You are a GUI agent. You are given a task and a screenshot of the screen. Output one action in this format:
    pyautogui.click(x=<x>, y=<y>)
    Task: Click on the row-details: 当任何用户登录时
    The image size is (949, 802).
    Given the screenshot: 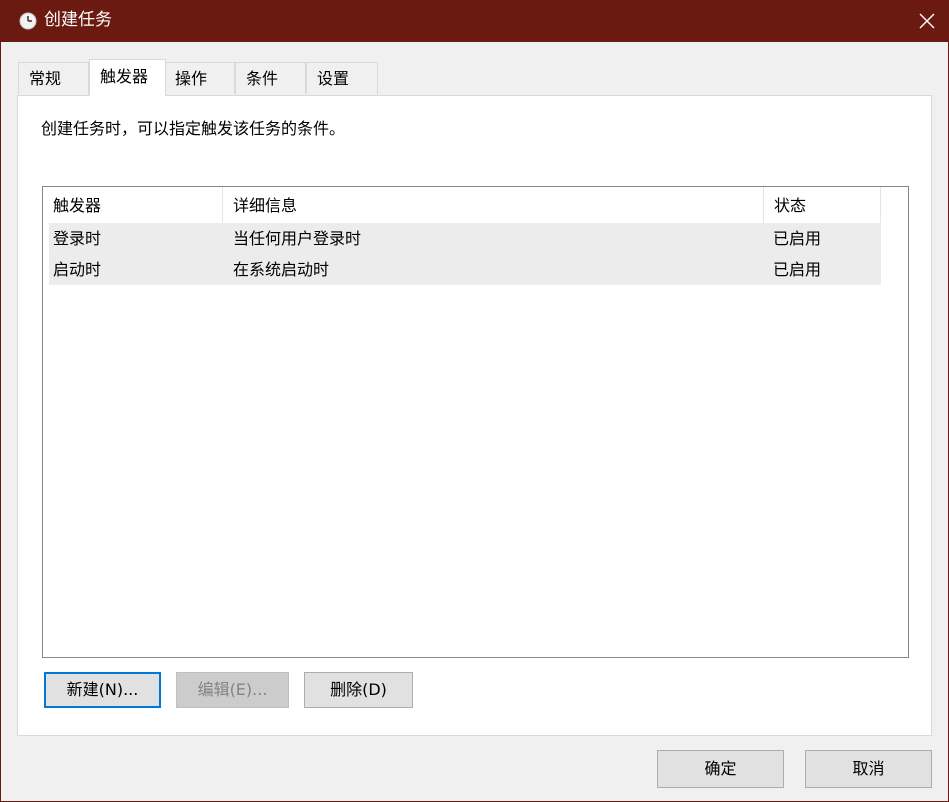 What is the action you would take?
    pyautogui.click(x=297, y=238)
    